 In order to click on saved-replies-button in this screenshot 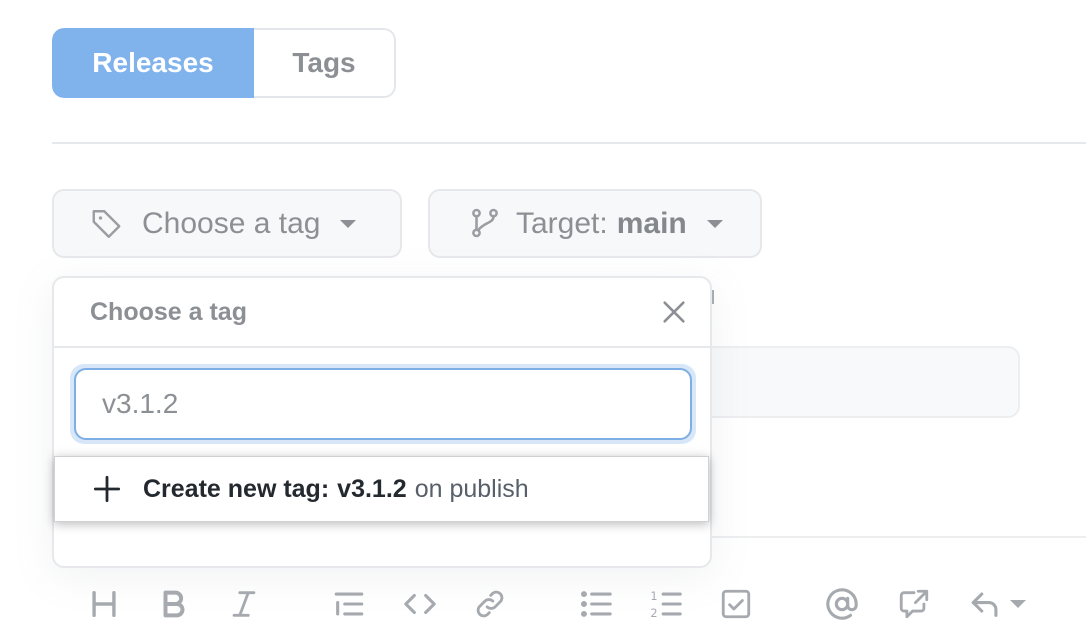, I will do `click(986, 604)`.